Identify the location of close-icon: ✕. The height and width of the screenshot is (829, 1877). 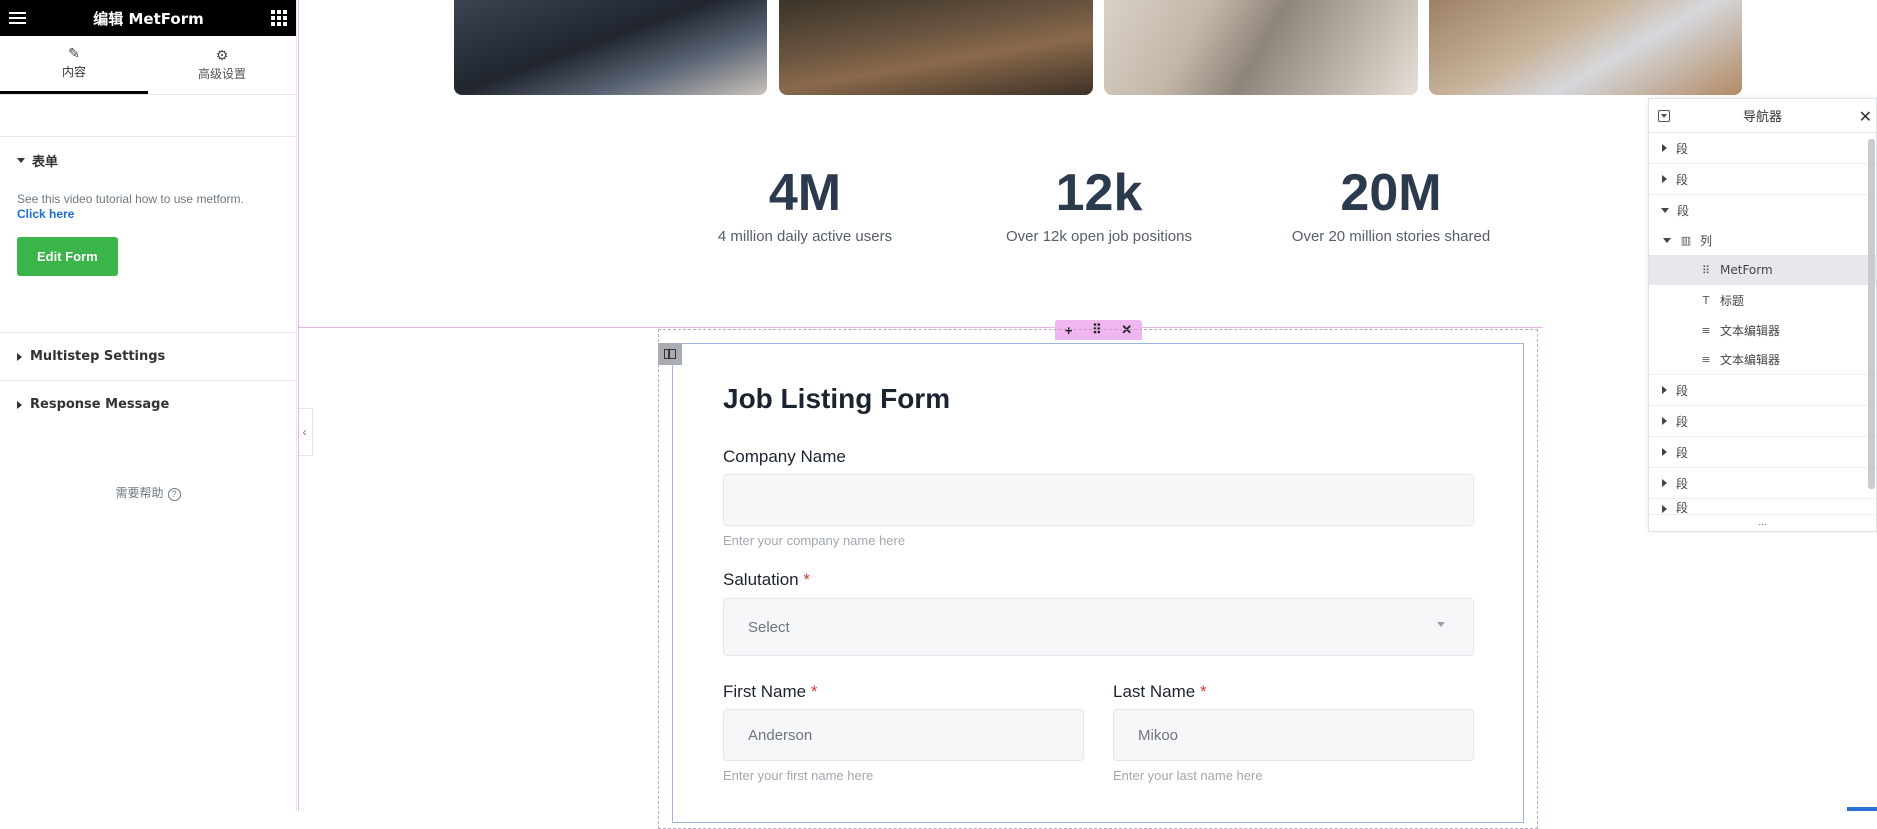
(1865, 116).